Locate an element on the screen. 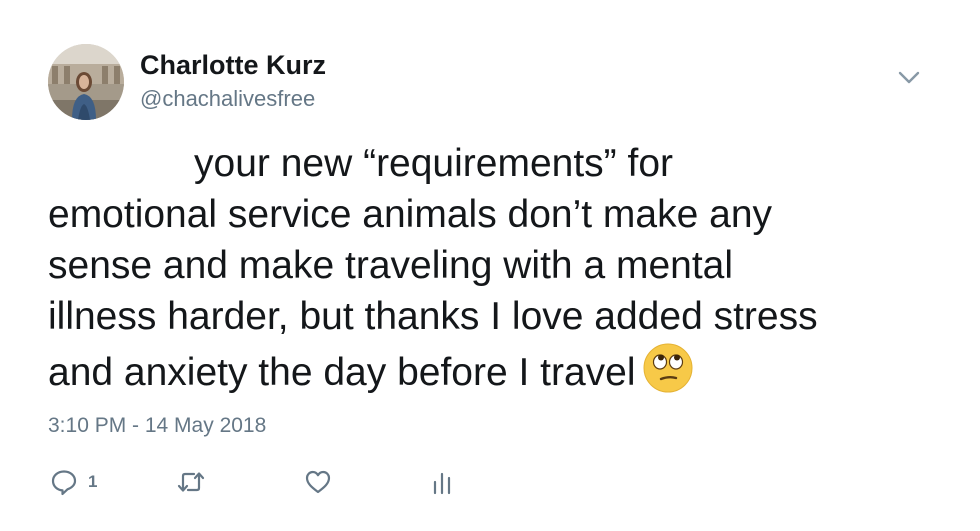 Image resolution: width=980 pixels, height=531 pixels. reply-button: 1 is located at coordinates (73, 482).